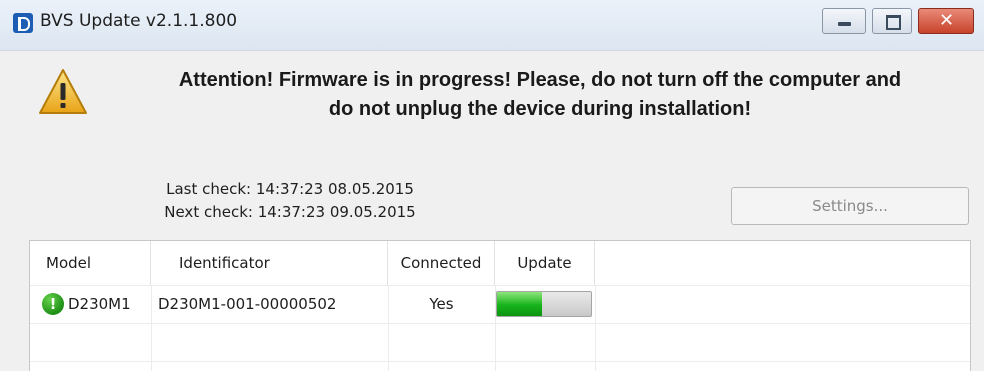 Image resolution: width=984 pixels, height=371 pixels. What do you see at coordinates (99, 304) in the screenshot?
I see `cell-model: D230M1` at bounding box center [99, 304].